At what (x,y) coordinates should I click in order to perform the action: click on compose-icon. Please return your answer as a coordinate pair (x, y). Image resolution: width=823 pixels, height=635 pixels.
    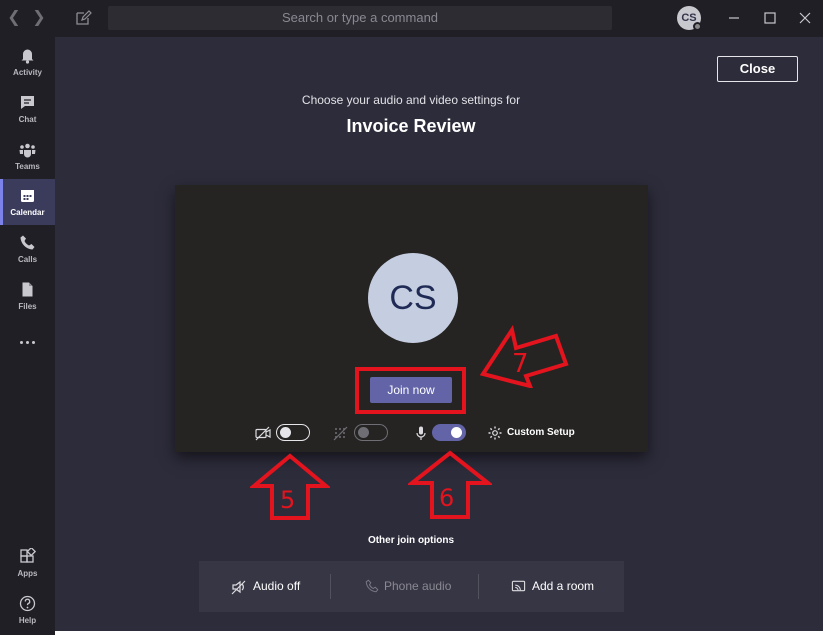
    Looking at the image, I should click on (83, 18).